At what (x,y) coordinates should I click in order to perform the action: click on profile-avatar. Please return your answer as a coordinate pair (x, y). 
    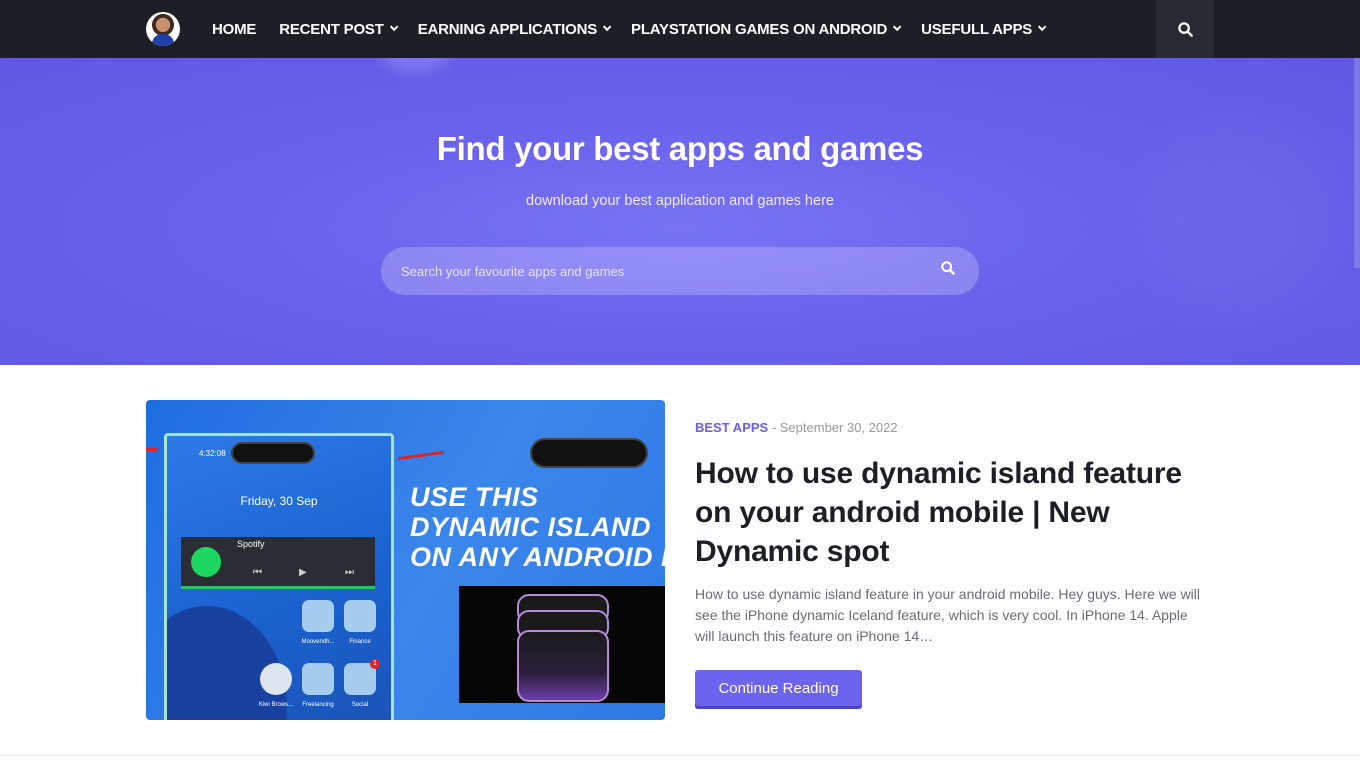
    Looking at the image, I should click on (163, 29).